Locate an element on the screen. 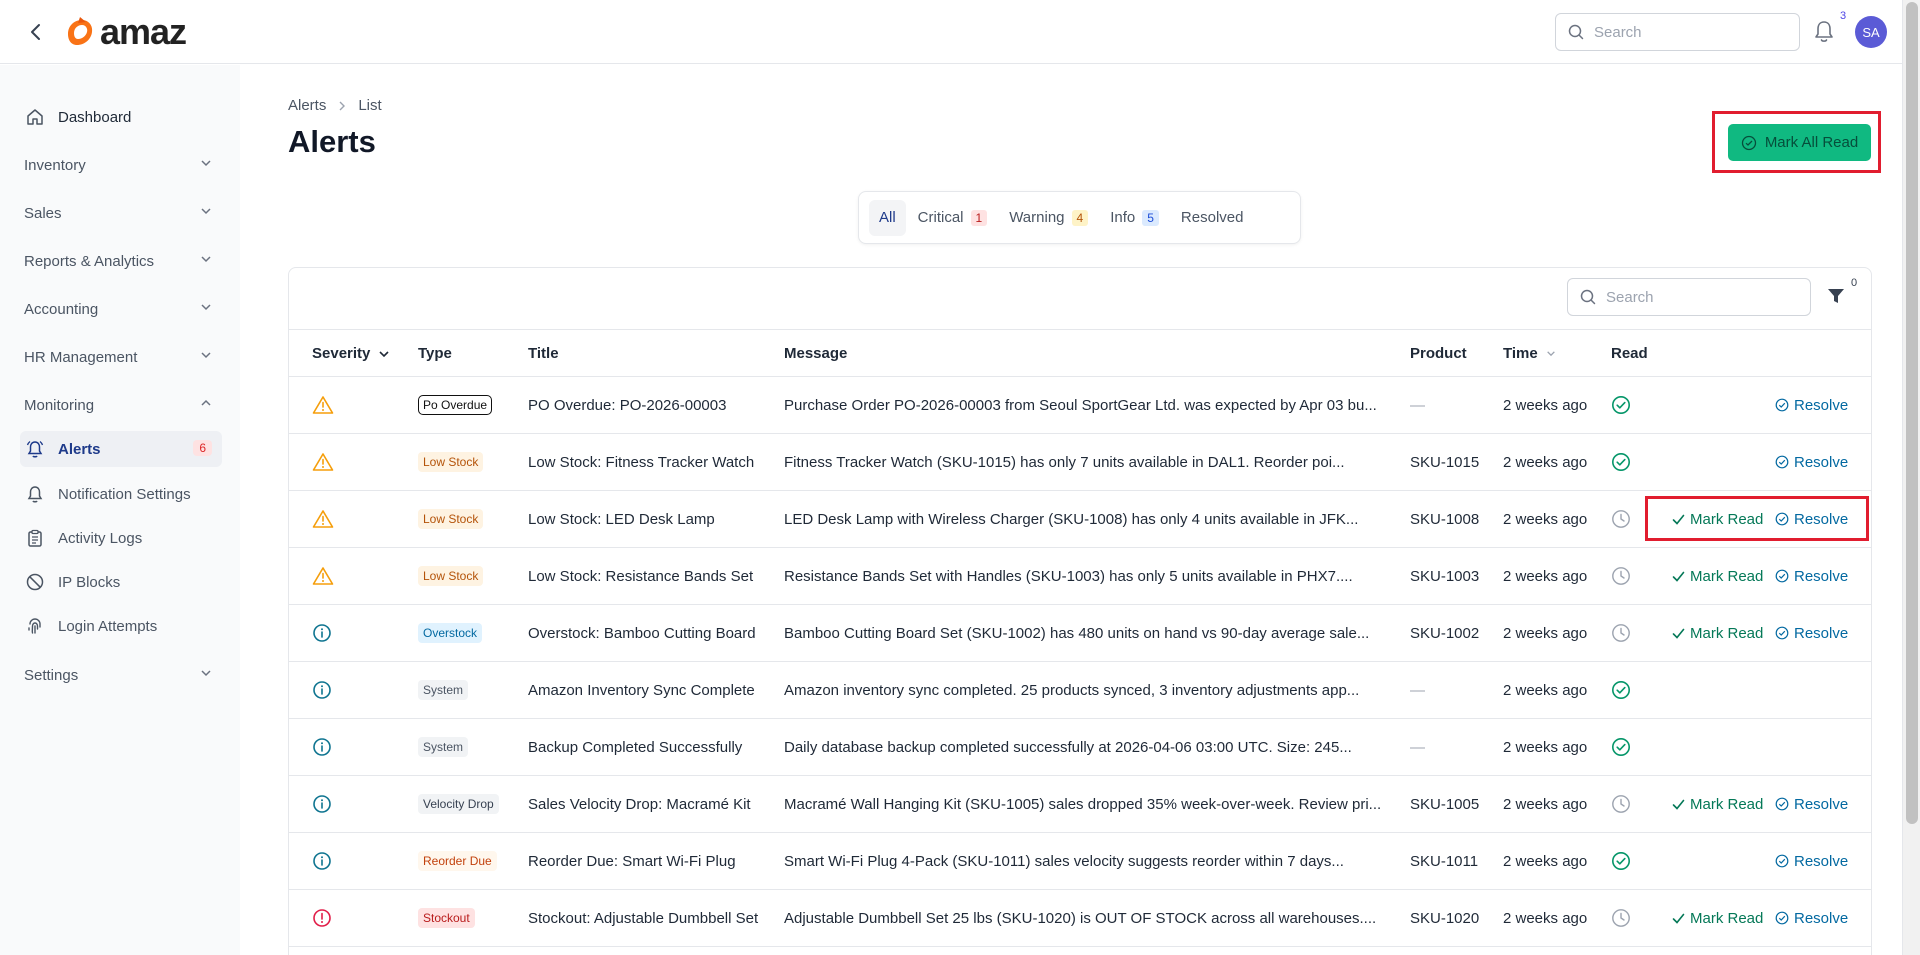 This screenshot has width=1920, height=955. table-search-input is located at coordinates (1701, 297).